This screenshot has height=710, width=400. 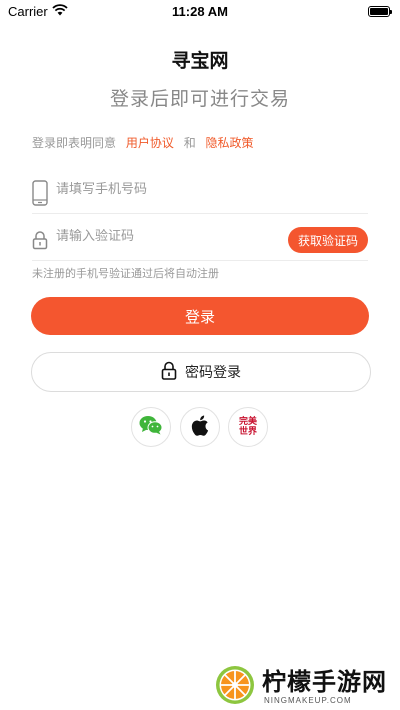 I want to click on apple-login-button, so click(x=200, y=427).